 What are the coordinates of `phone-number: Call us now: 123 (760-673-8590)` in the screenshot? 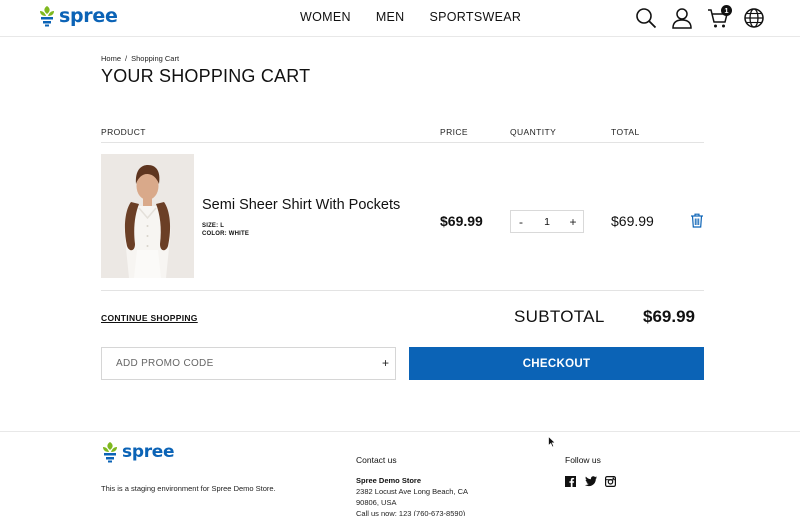 It's located at (412, 512).